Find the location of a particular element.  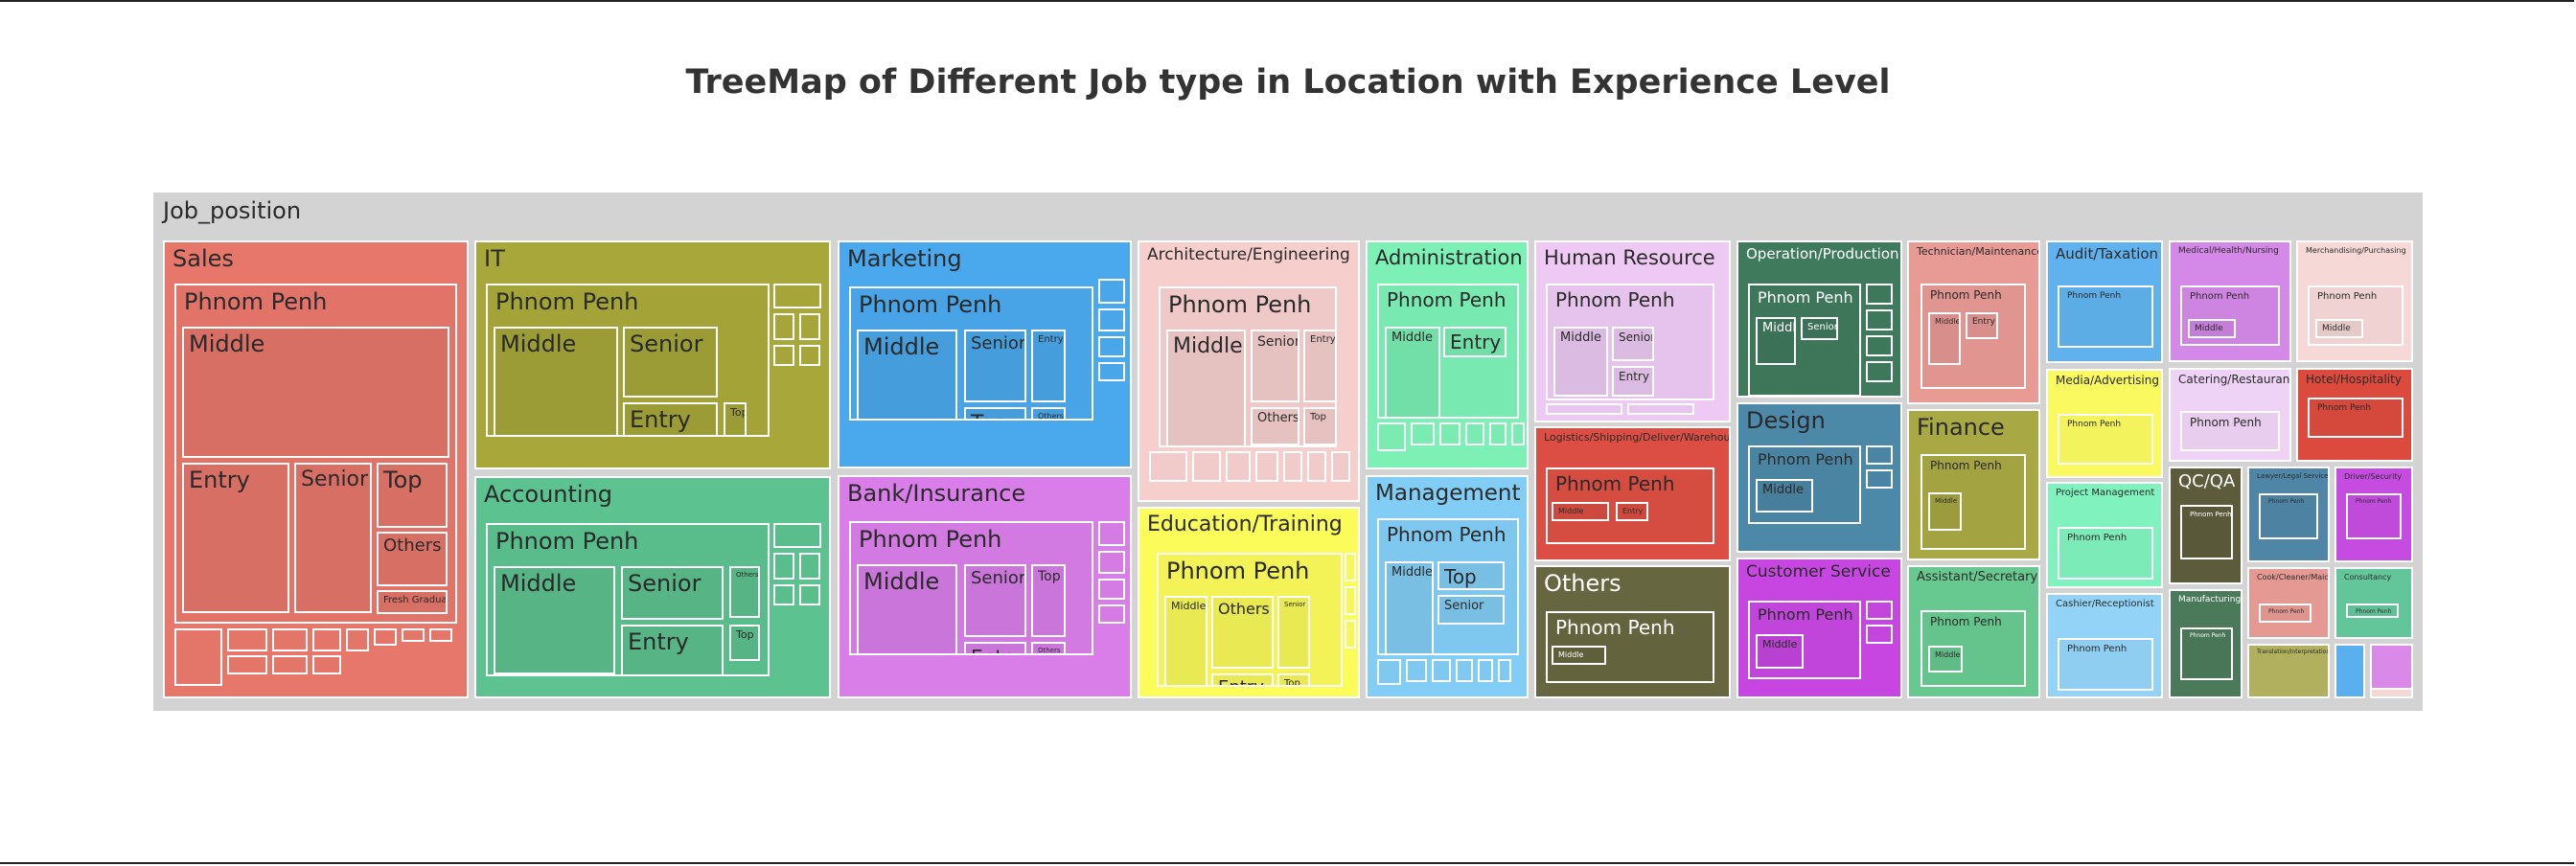

category-hotel-hospitality: Hotel/Hospitality Phnom Penh is located at coordinates (2354, 415).